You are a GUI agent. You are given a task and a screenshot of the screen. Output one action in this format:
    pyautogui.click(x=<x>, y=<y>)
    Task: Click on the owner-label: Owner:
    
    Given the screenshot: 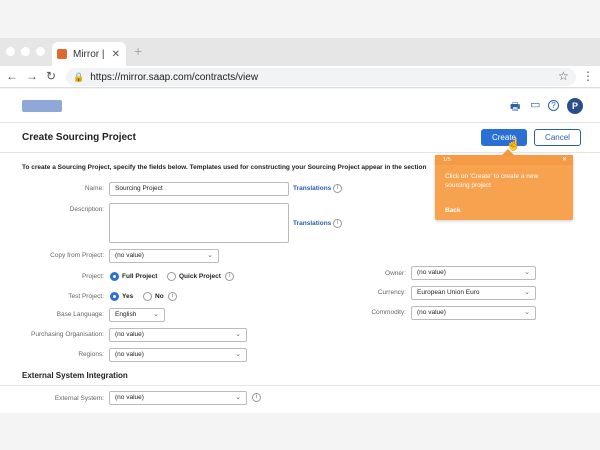 What is the action you would take?
    pyautogui.click(x=395, y=273)
    